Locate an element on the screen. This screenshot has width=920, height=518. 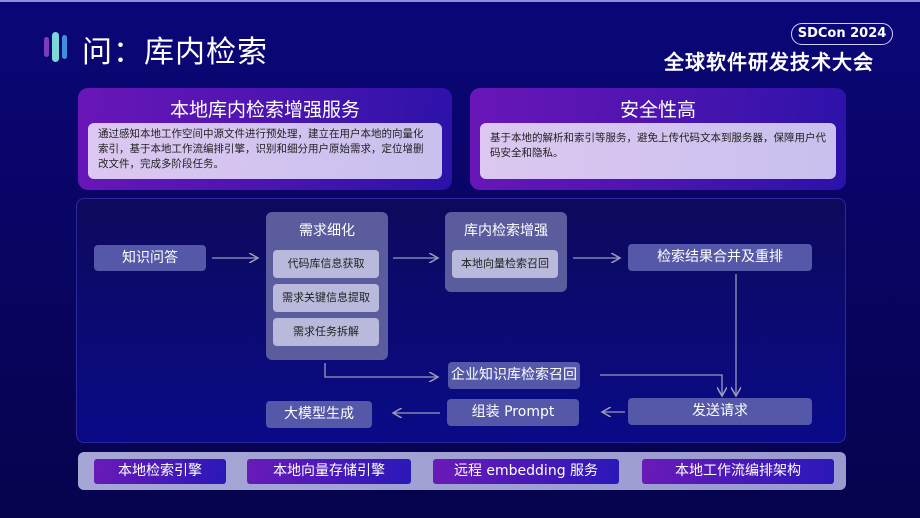
pill-vector-store: 本地向量存储引擎 is located at coordinates (329, 471).